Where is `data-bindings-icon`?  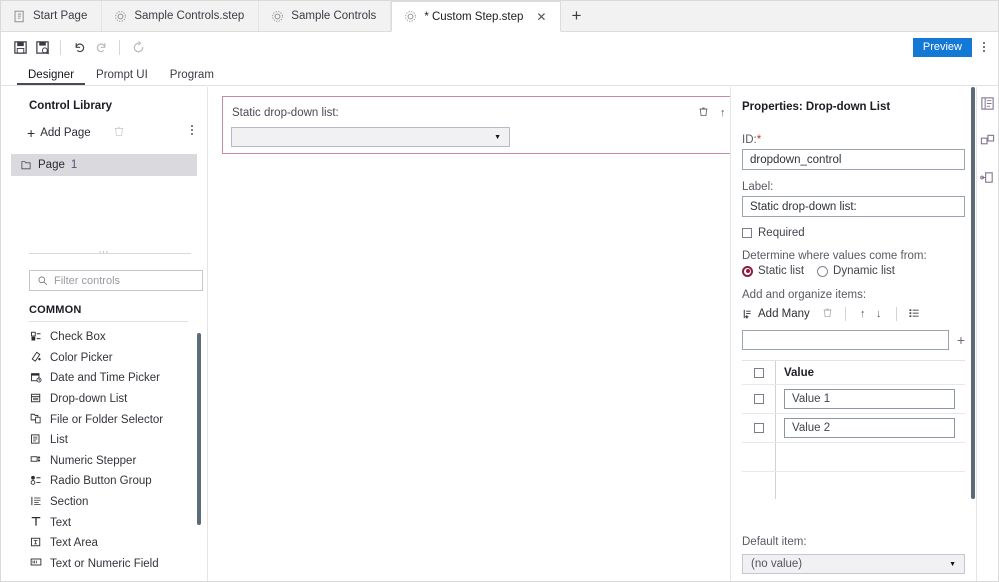 data-bindings-icon is located at coordinates (988, 141).